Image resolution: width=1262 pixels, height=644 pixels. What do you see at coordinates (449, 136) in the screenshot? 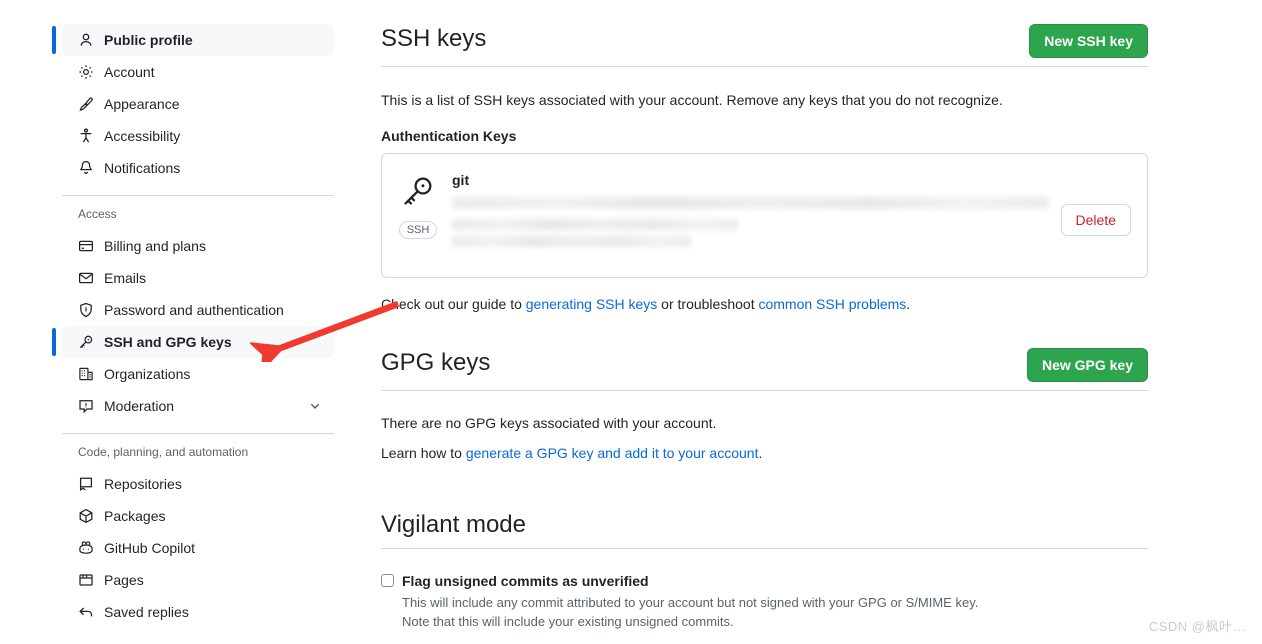
I see `authentication-keys-heading: Authentication Keys` at bounding box center [449, 136].